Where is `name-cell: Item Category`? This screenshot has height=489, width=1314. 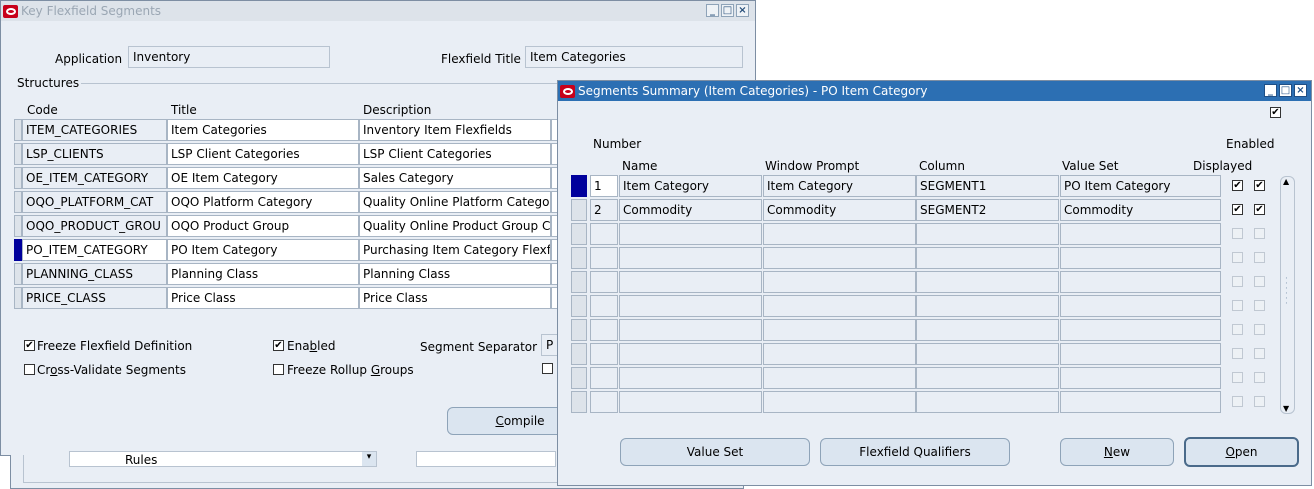
name-cell: Item Category is located at coordinates (690, 186).